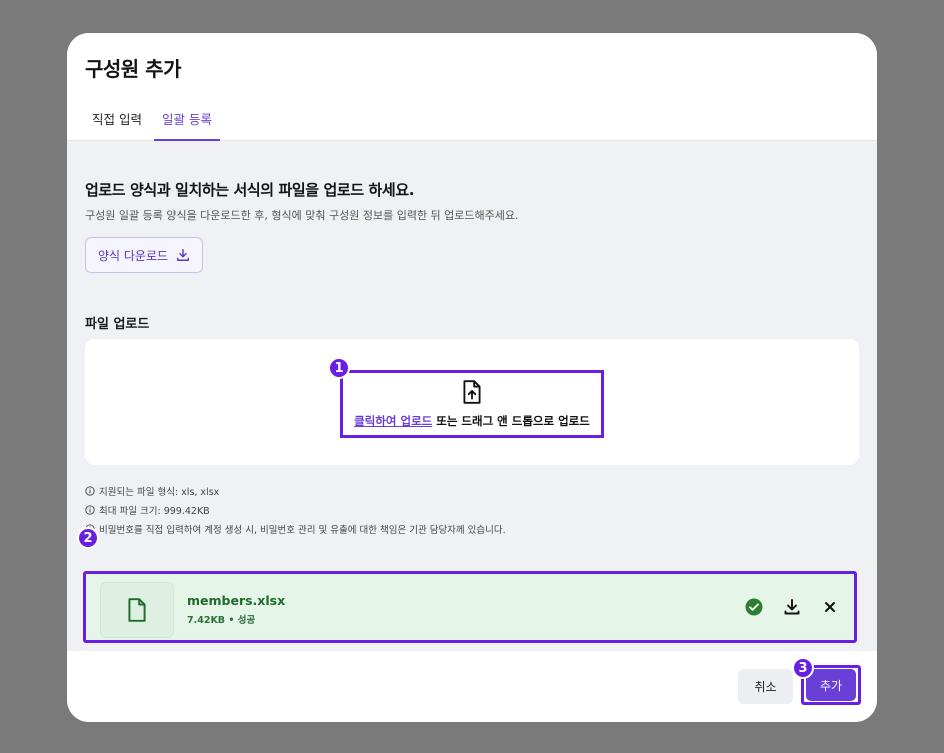 The width and height of the screenshot is (944, 753). What do you see at coordinates (152, 124) in the screenshot?
I see `tab-bar: 직접 입력 일괄 등록` at bounding box center [152, 124].